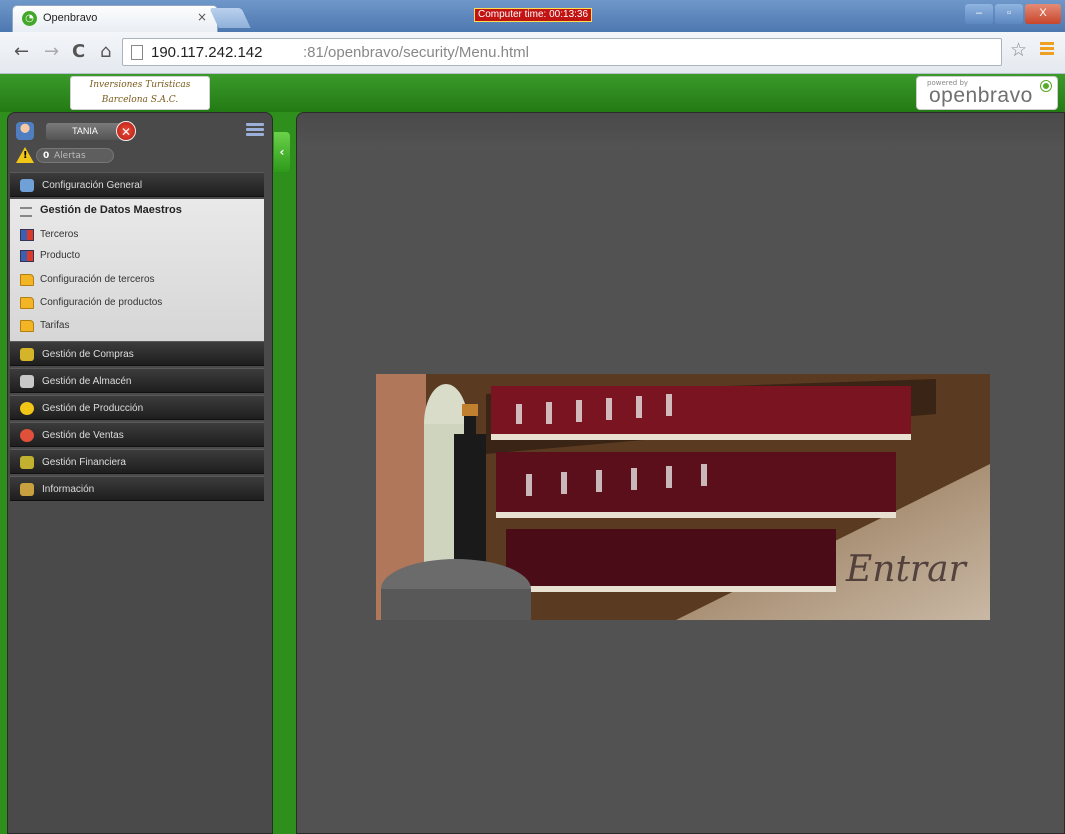 This screenshot has height=834, width=1065. I want to click on reload-icon: C, so click(78, 51).